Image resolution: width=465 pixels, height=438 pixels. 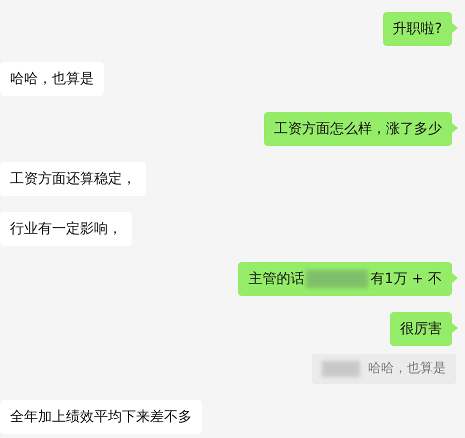 What do you see at coordinates (66, 229) in the screenshot?
I see `message-bubble: 行业有一定影响，` at bounding box center [66, 229].